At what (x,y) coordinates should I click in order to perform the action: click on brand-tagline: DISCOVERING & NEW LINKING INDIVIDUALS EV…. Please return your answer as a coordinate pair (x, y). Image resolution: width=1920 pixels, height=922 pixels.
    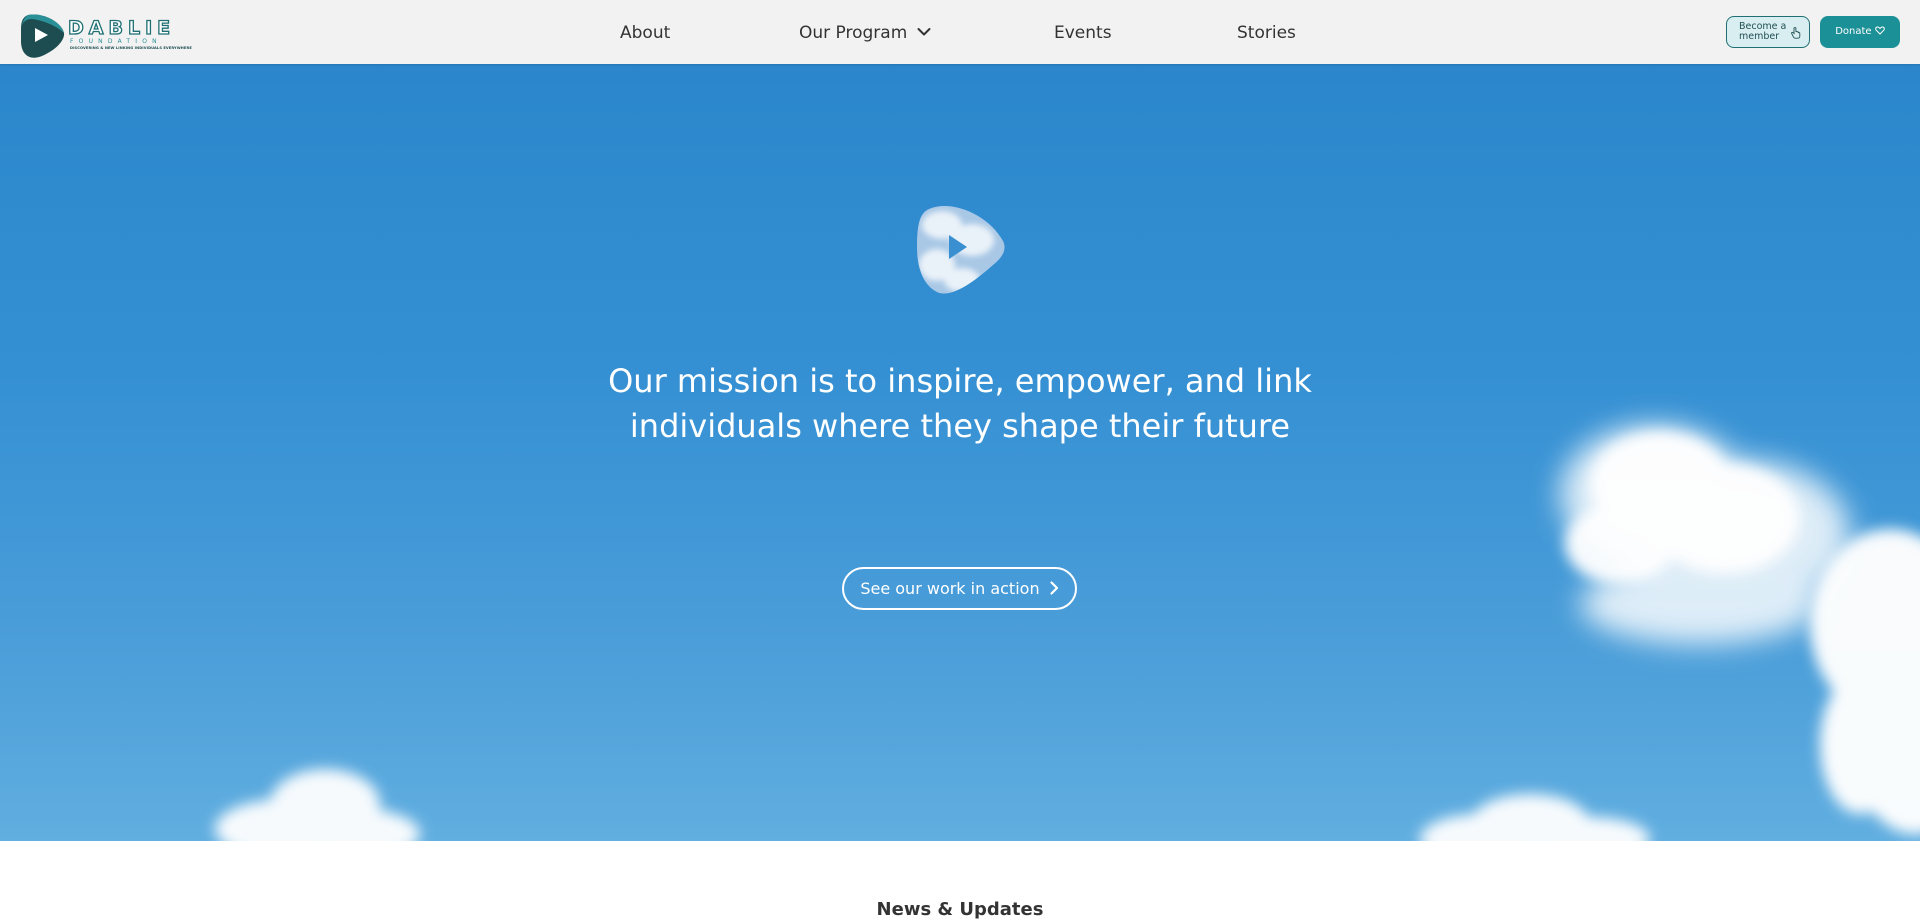
    Looking at the image, I should click on (131, 48).